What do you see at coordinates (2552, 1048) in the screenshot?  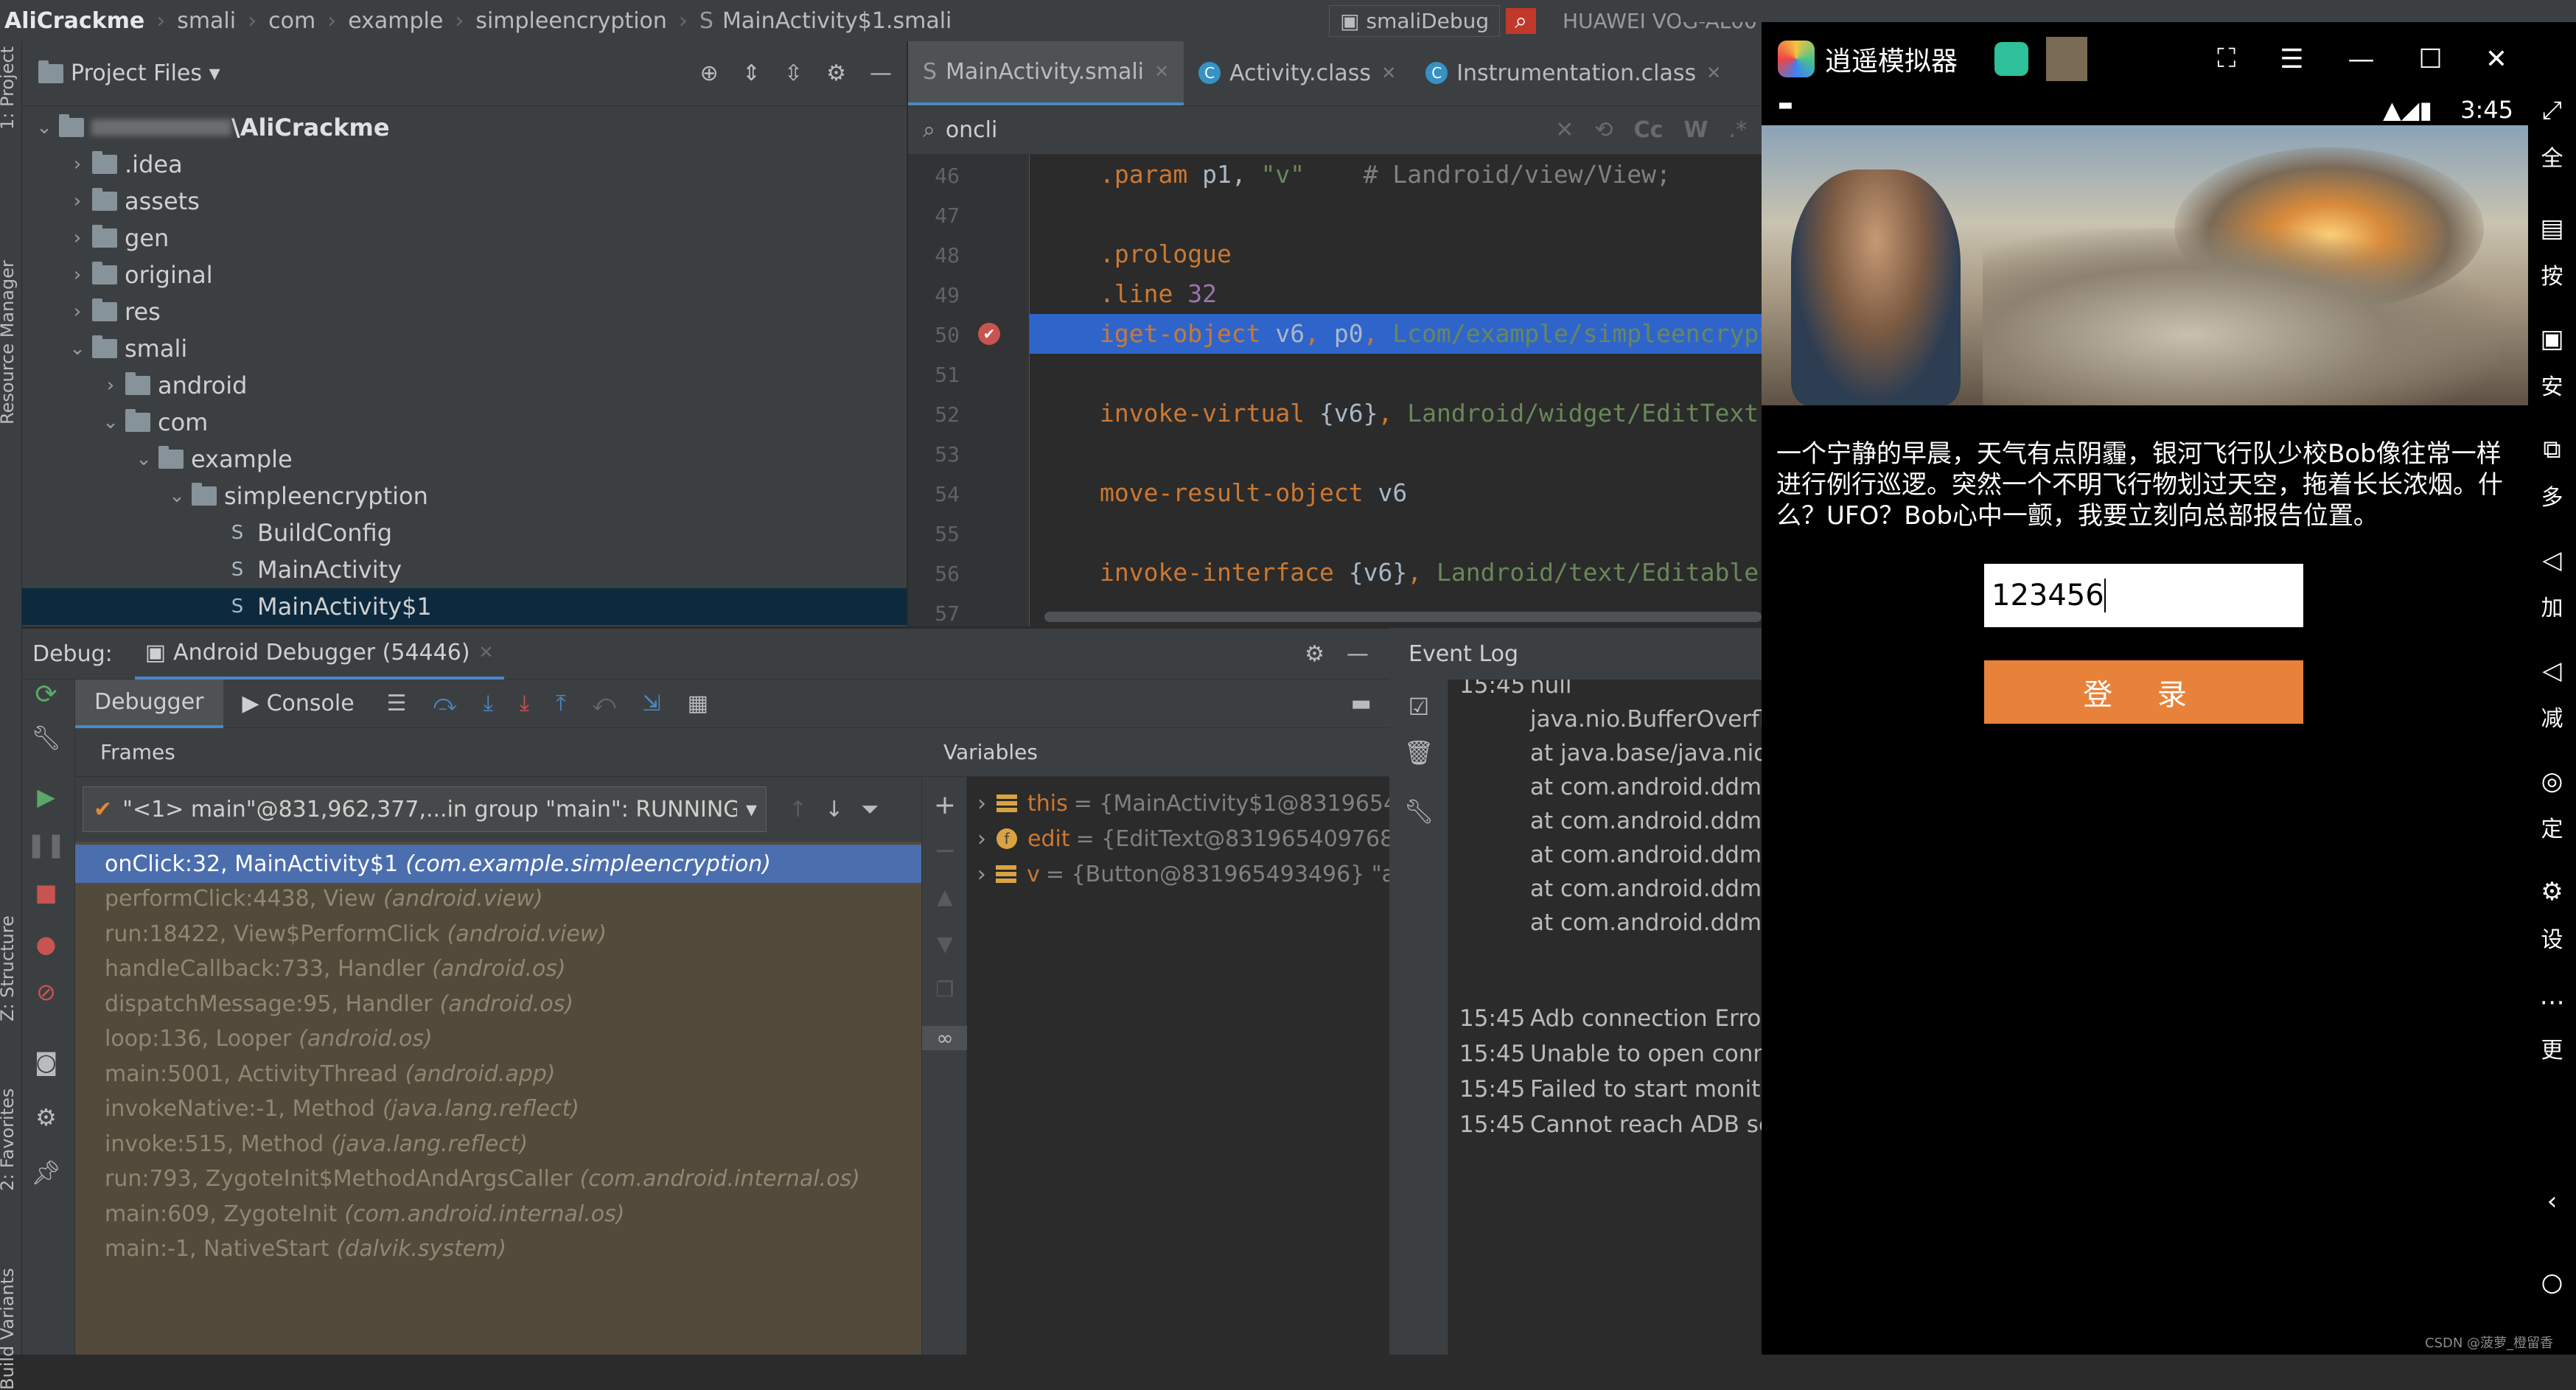 I see `sidebar-label-more: 更` at bounding box center [2552, 1048].